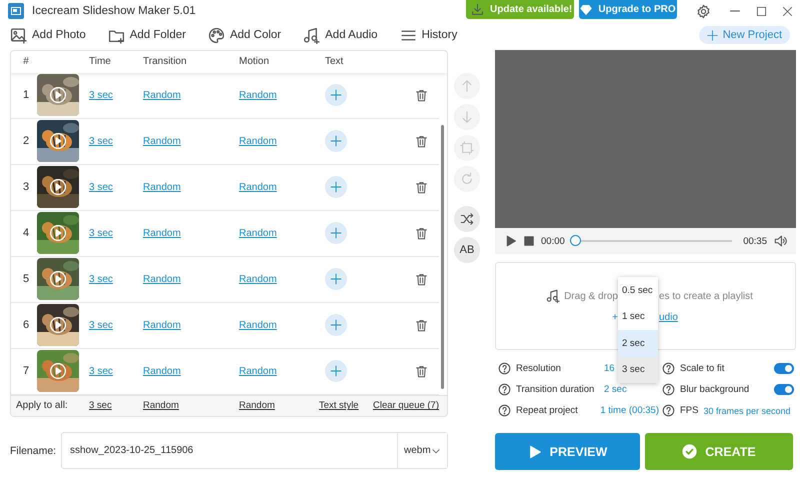 The height and width of the screenshot is (478, 800). I want to click on upgrade-button: Upgrade to PRO, so click(628, 9).